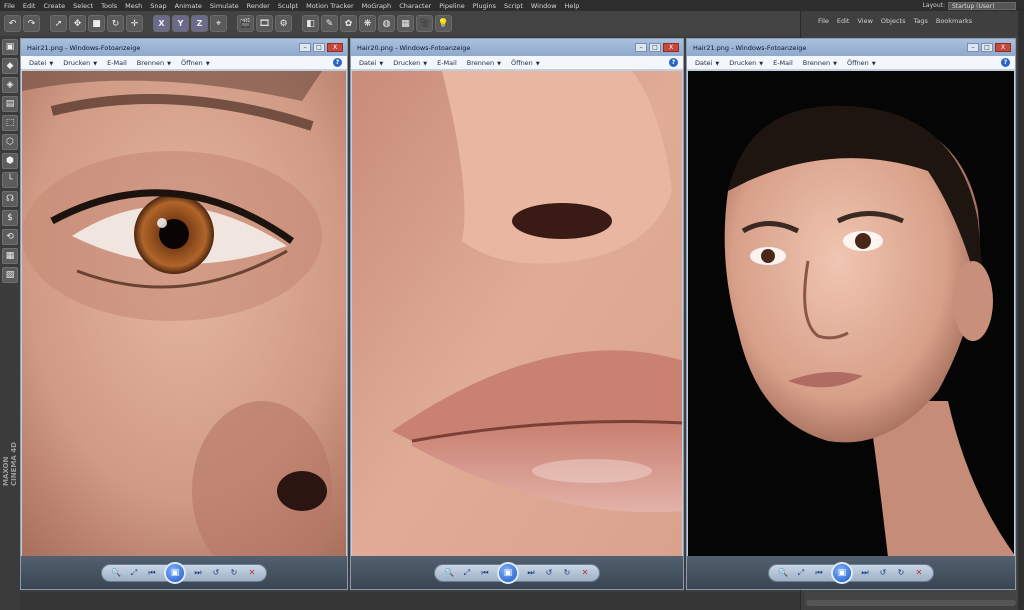 This screenshot has height=610, width=1024. Describe the element at coordinates (109, 6) in the screenshot. I see `menu-tools: Tools` at that location.